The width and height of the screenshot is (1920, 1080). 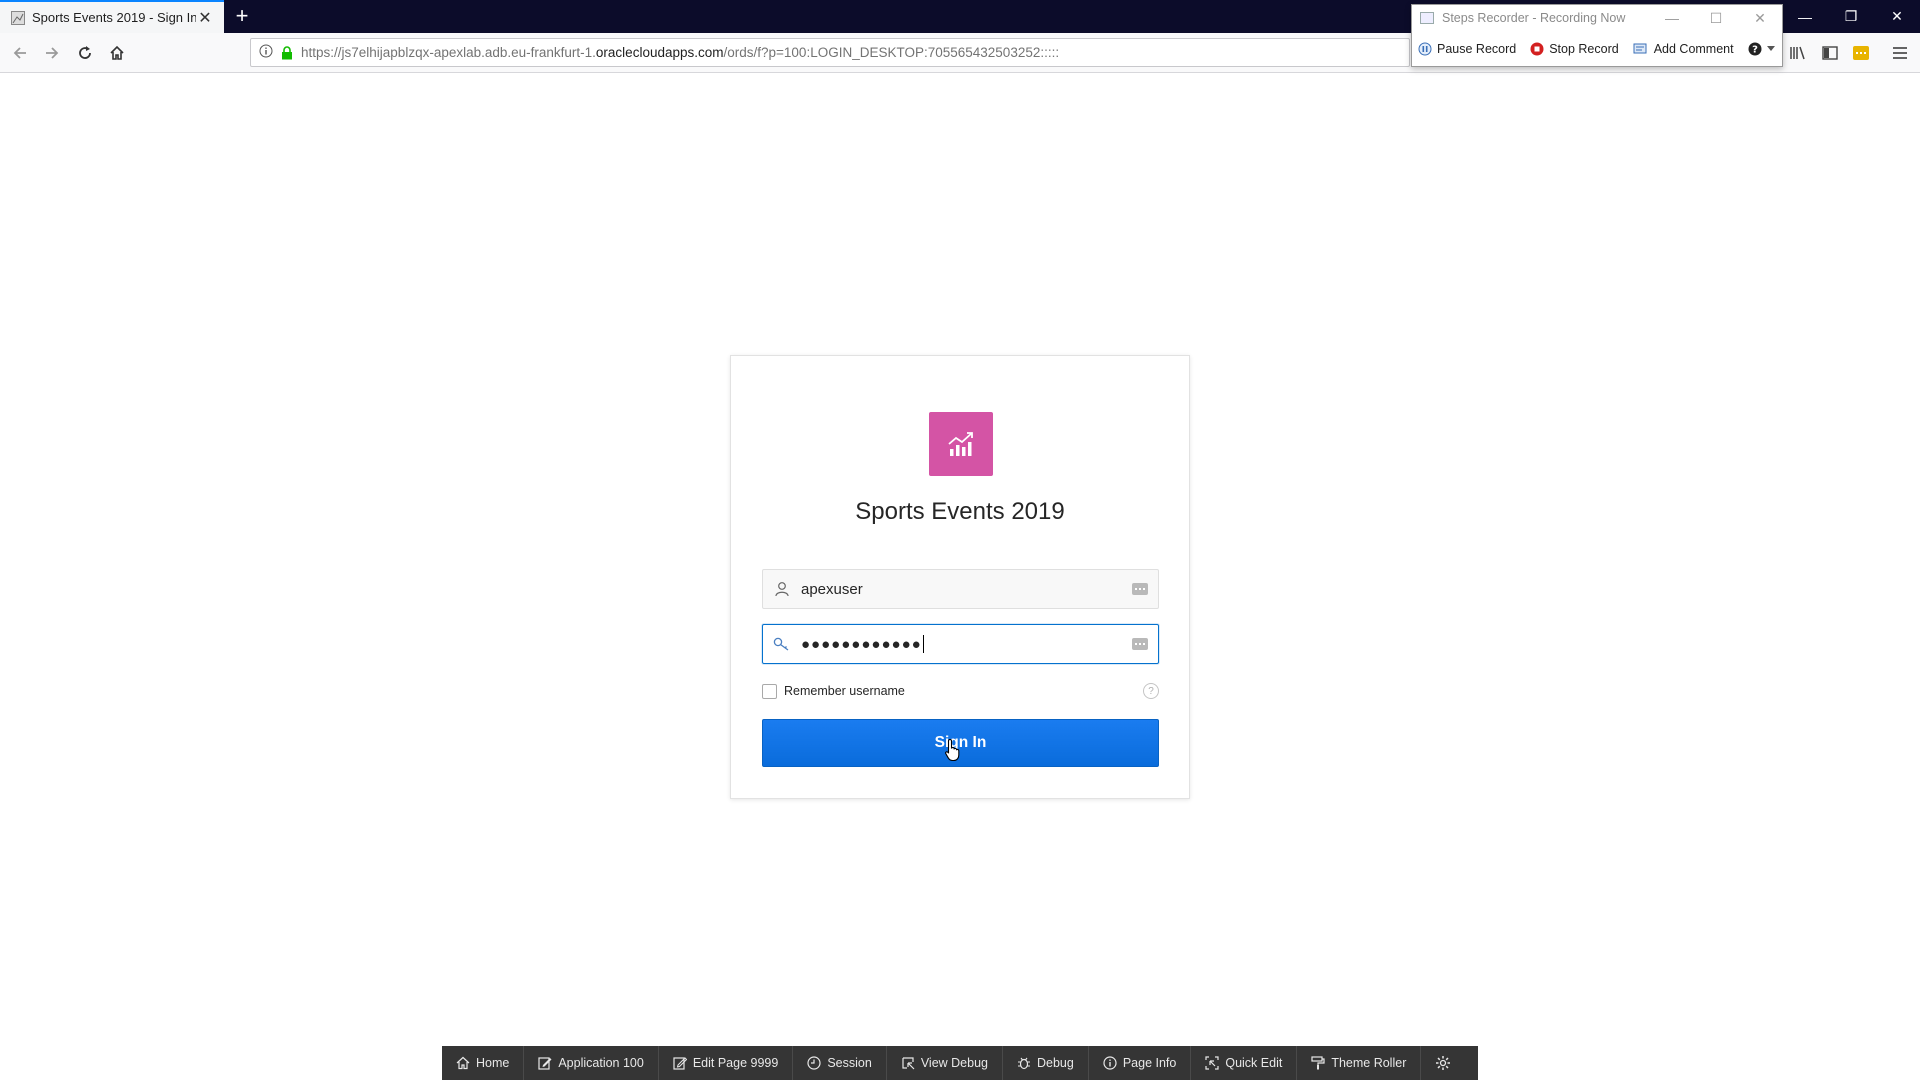 What do you see at coordinates (1805, 16) in the screenshot?
I see `minimize-window-button: —` at bounding box center [1805, 16].